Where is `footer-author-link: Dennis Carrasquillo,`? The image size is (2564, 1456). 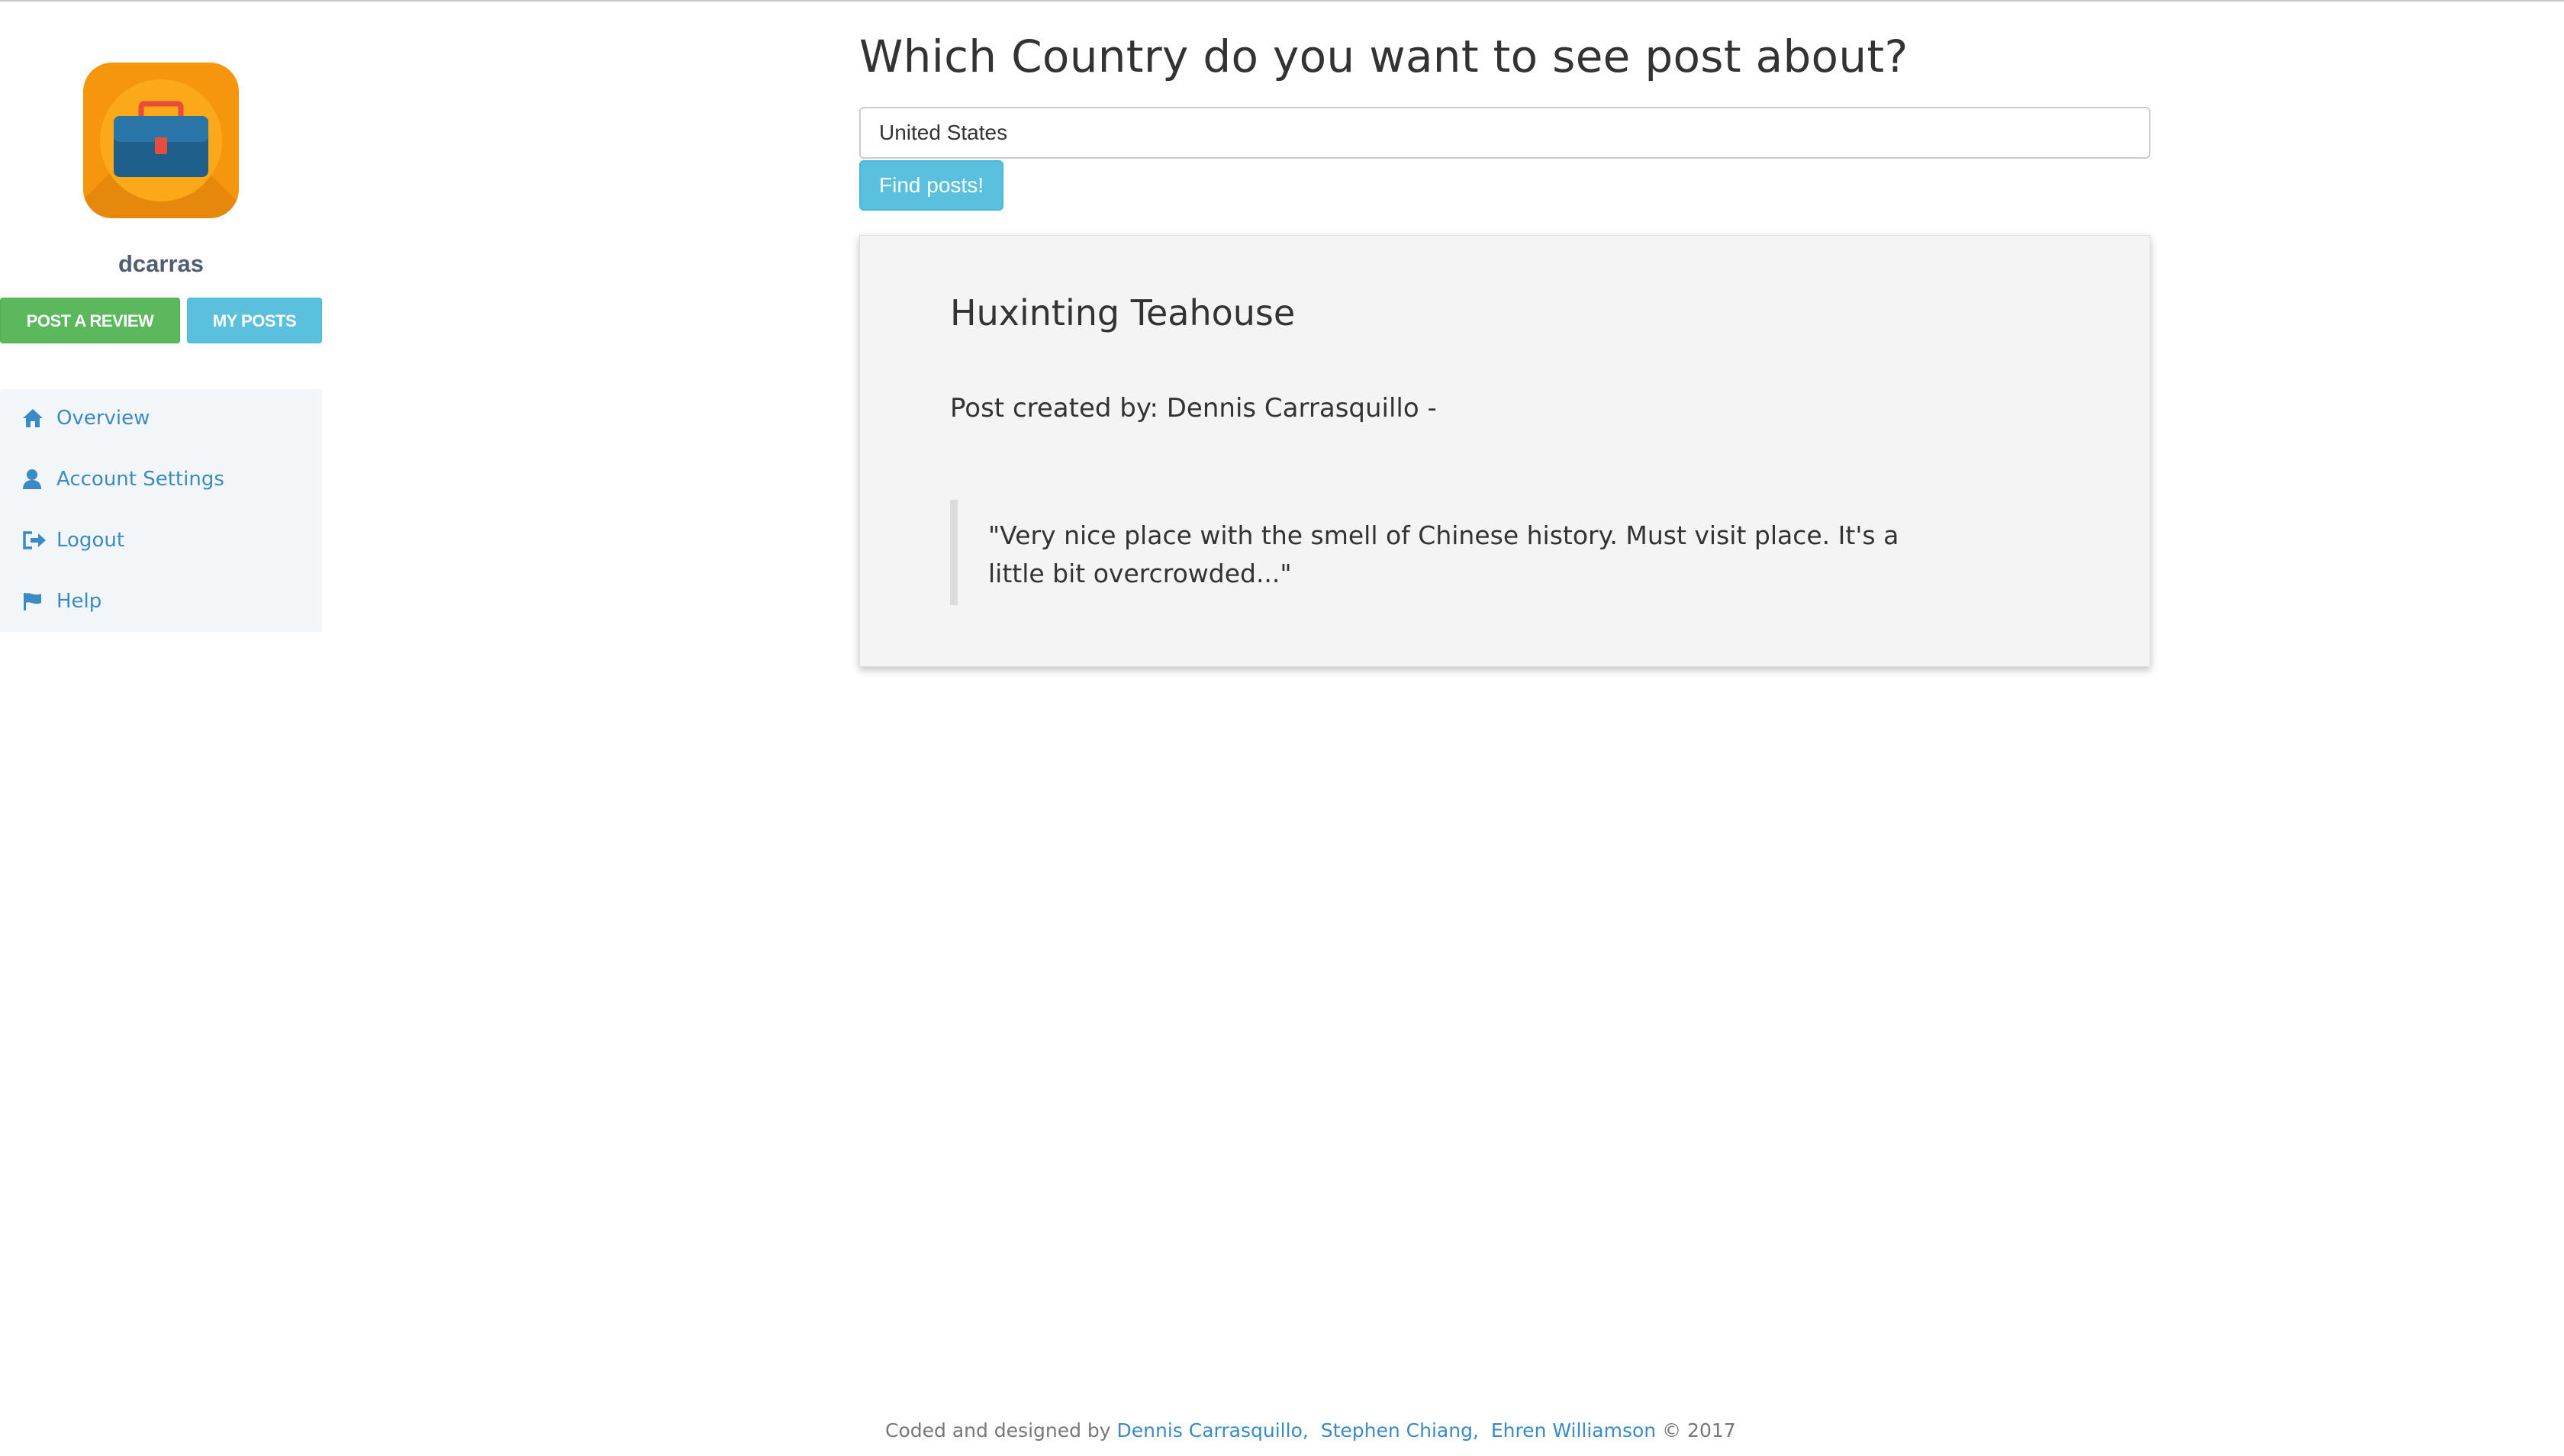 footer-author-link: Dennis Carrasquillo, is located at coordinates (1213, 1430).